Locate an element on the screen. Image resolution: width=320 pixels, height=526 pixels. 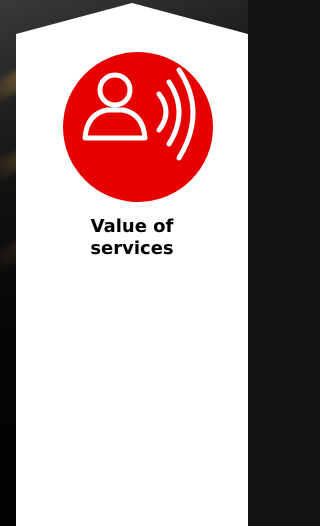
tile-title-line1: Value of is located at coordinates (132, 226).